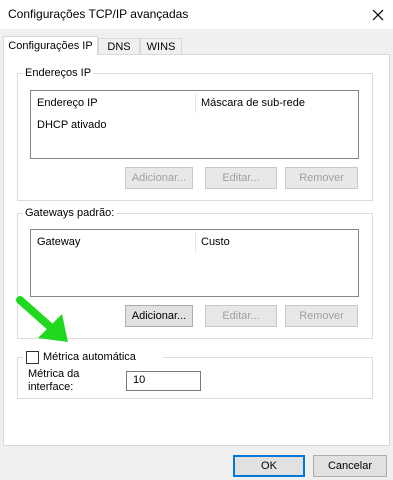  I want to click on gateways-legend: Gateways padrão:, so click(70, 213).